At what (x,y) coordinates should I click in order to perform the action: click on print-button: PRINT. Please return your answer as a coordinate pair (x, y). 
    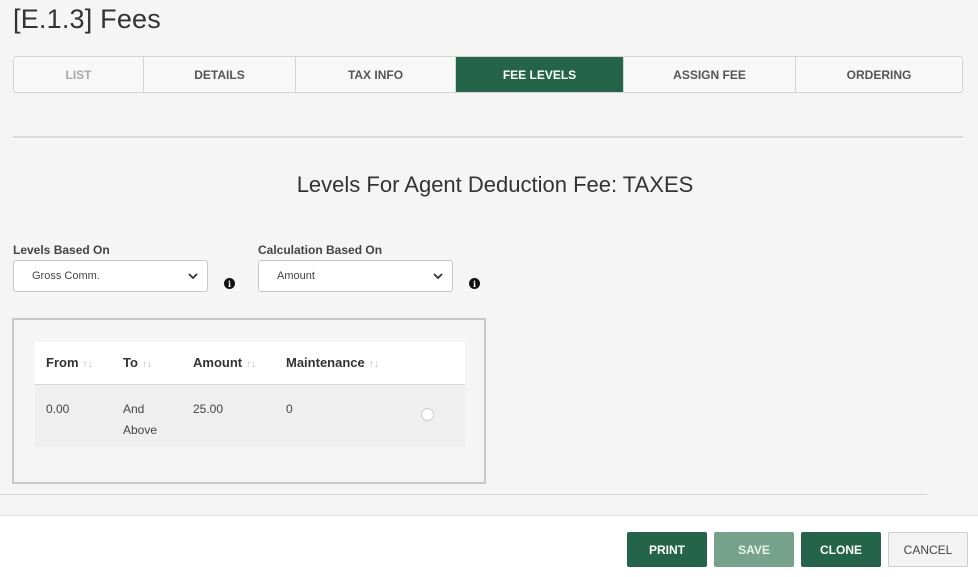
    Looking at the image, I should click on (667, 549).